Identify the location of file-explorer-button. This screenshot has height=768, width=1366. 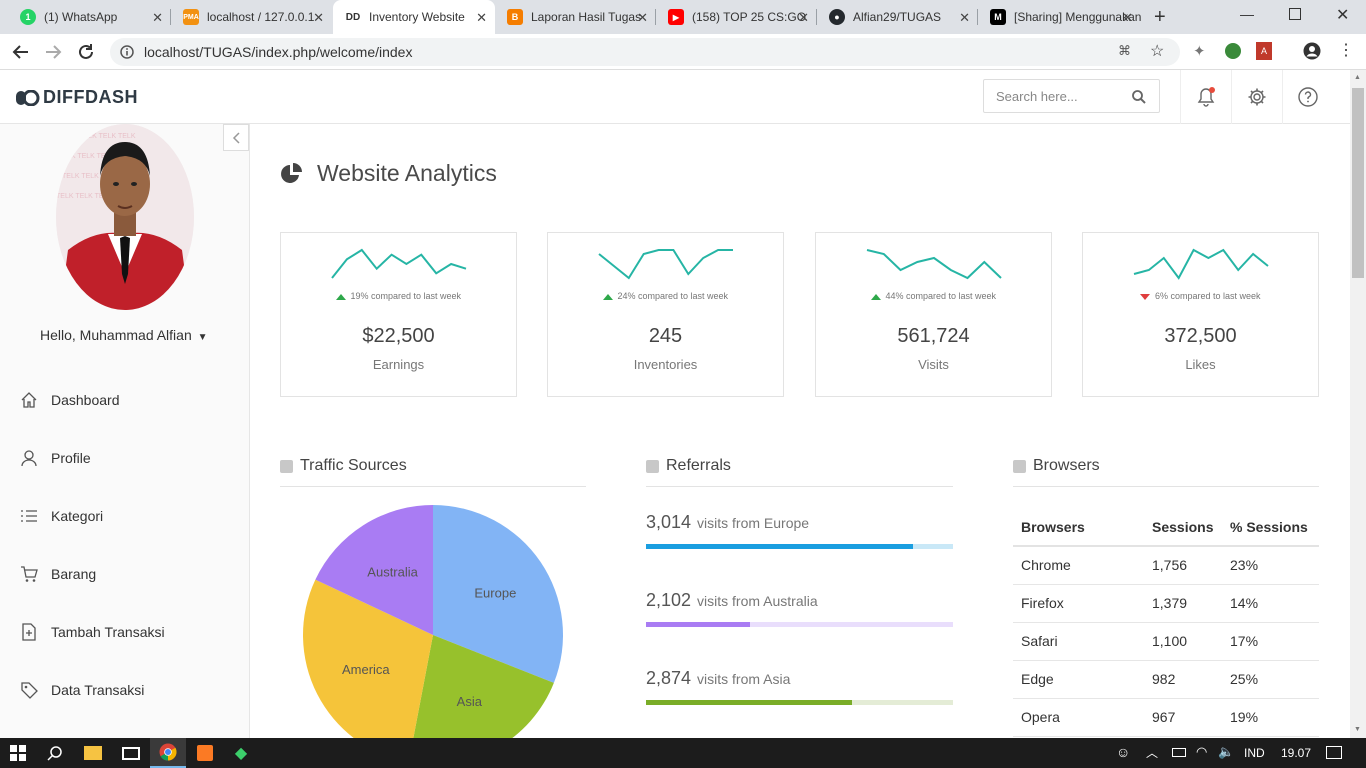
(93, 753).